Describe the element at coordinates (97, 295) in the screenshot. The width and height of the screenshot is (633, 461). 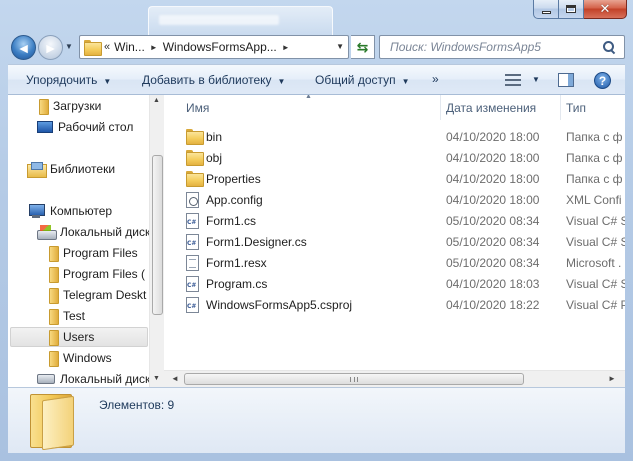
I see `nav-item-telegram-desktop: Telegram Deskt` at that location.